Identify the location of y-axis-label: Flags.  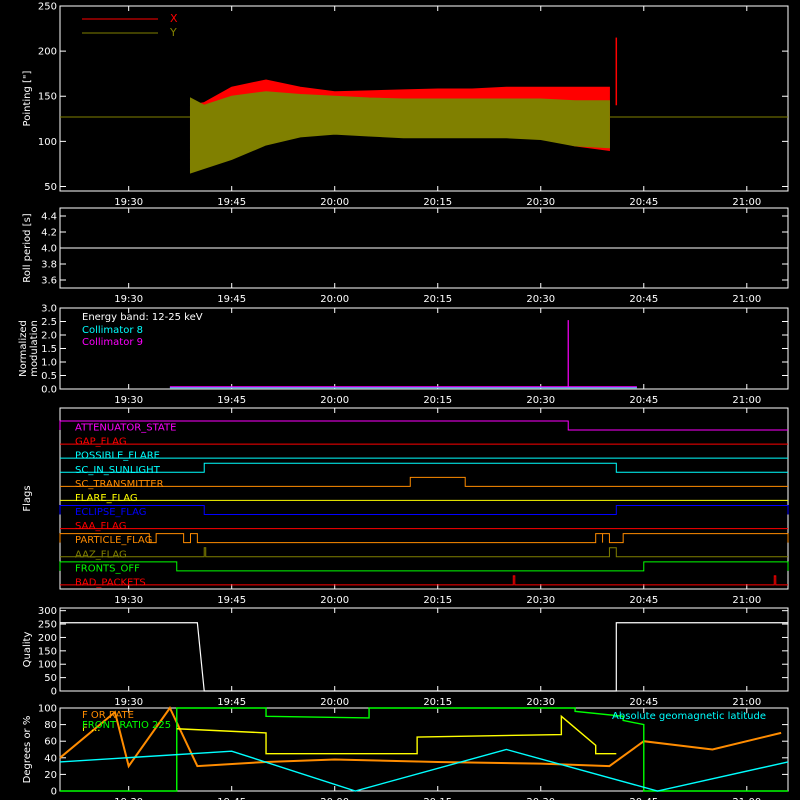
(27, 498).